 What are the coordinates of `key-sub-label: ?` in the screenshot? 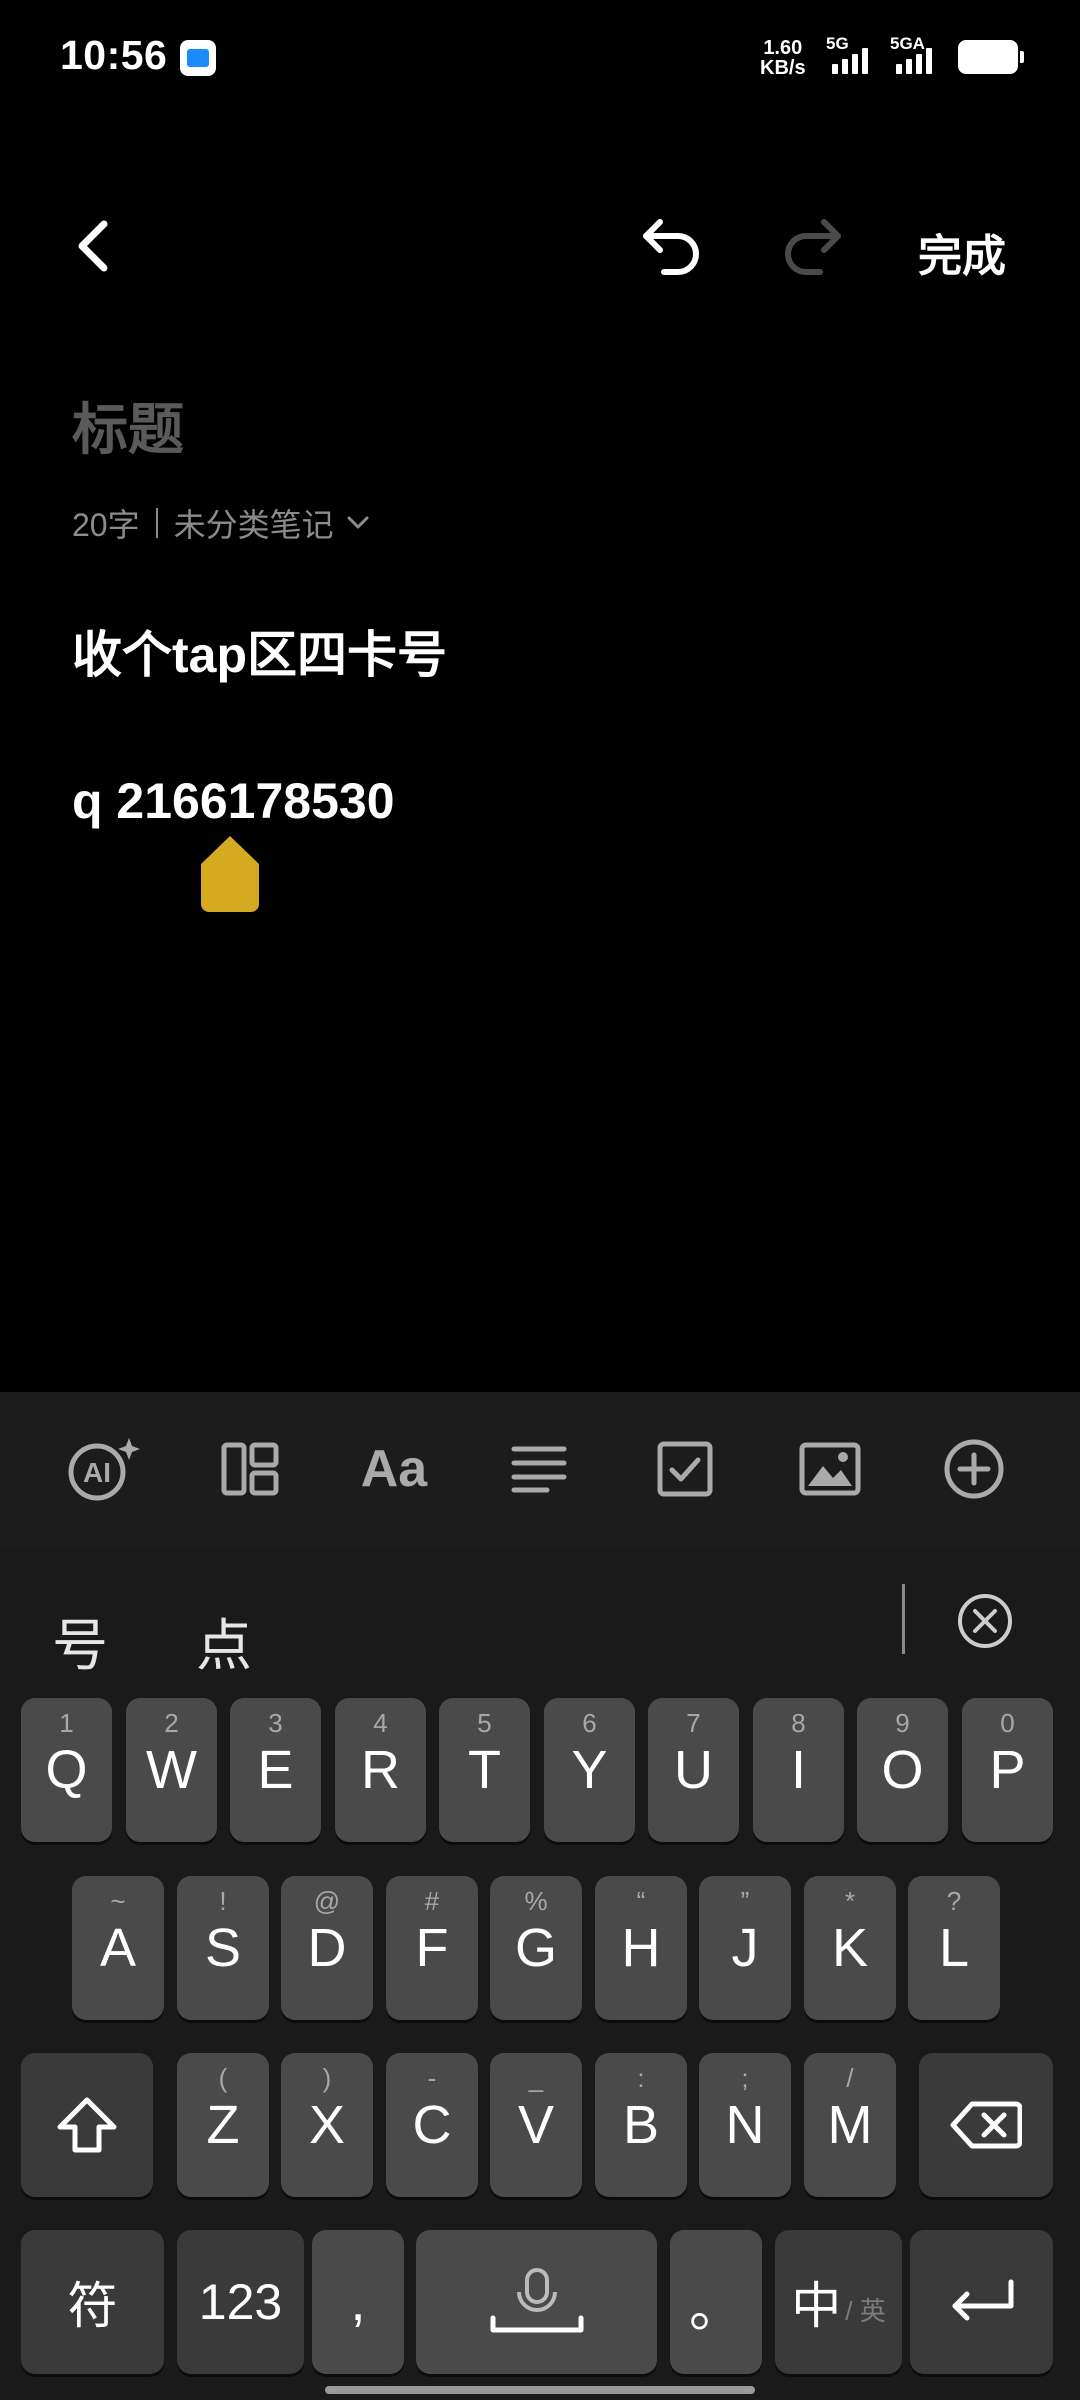 It's located at (954, 1901).